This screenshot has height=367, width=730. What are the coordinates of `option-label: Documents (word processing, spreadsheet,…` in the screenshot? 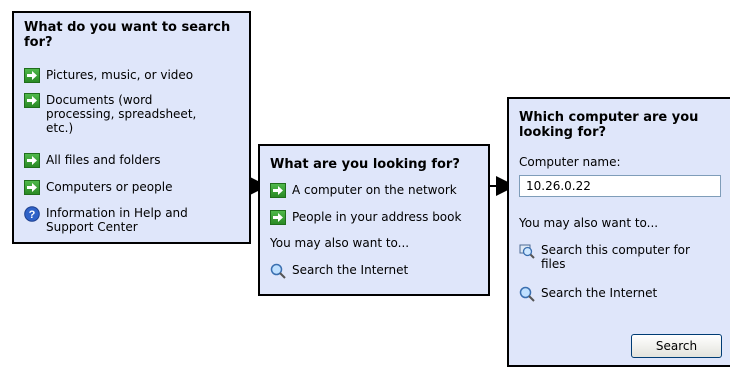 It's located at (121, 114).